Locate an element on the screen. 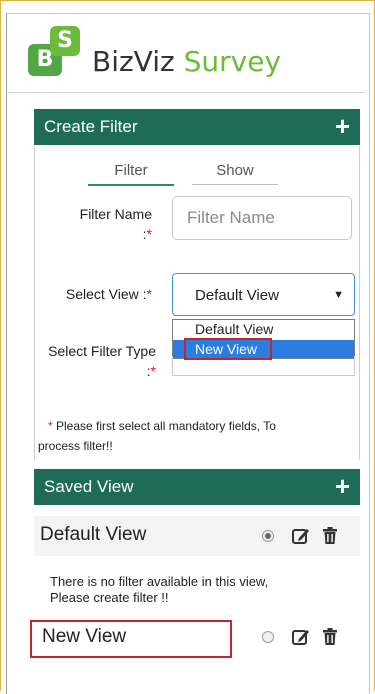  saved-view-header: Saved View + is located at coordinates (197, 487).